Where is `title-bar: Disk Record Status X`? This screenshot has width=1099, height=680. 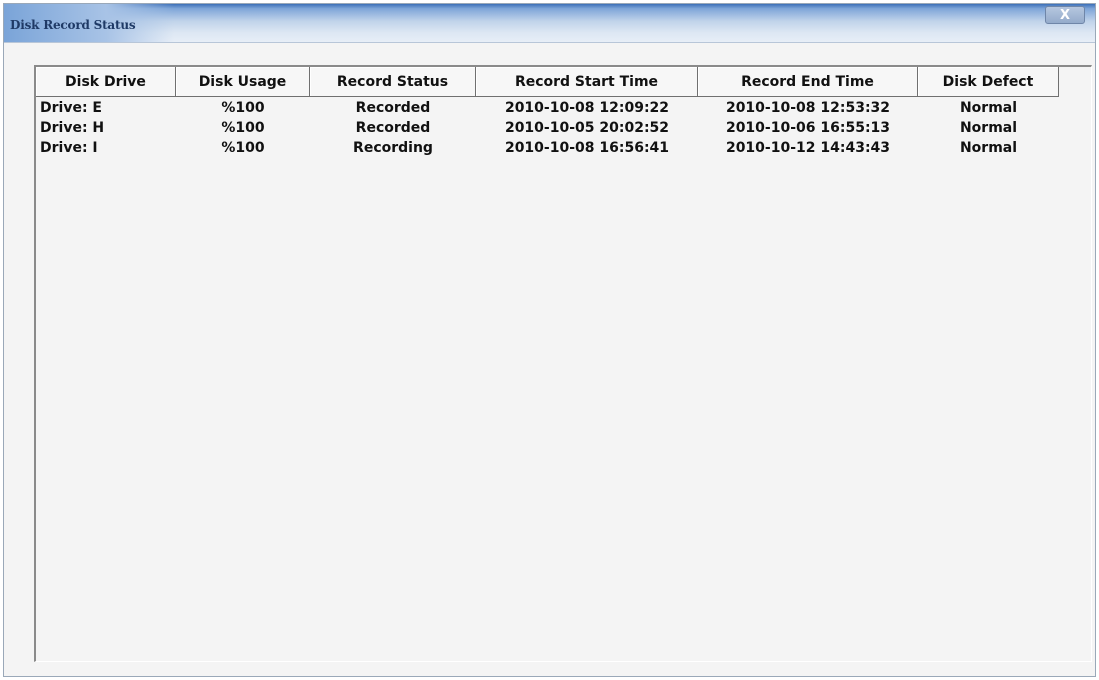
title-bar: Disk Record Status X is located at coordinates (549, 23).